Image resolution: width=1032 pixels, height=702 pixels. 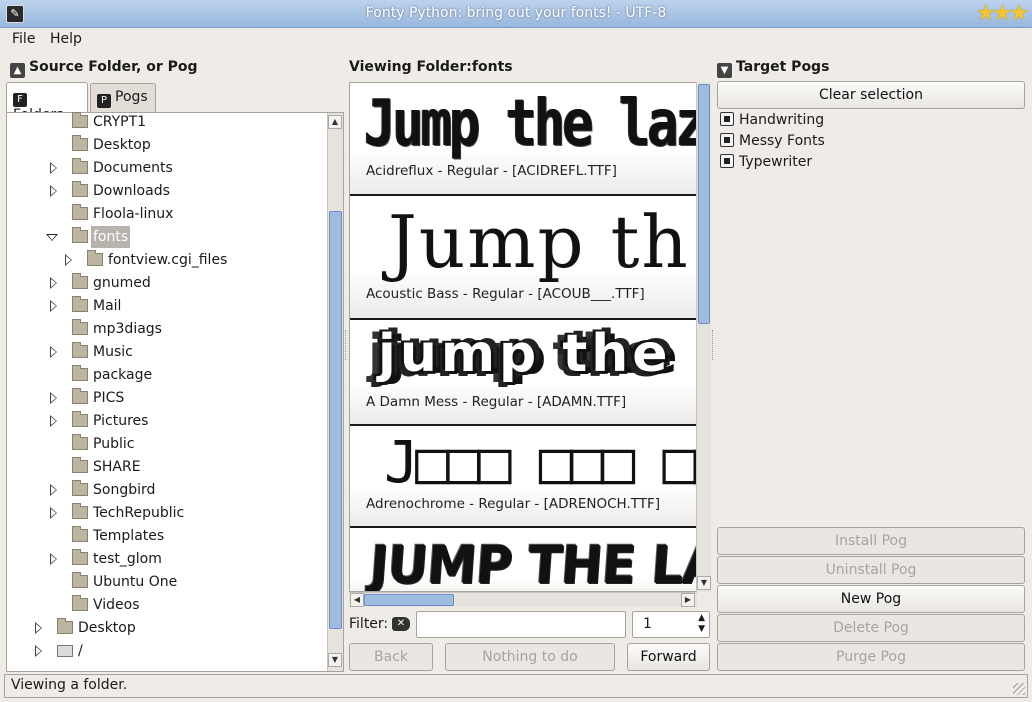 I want to click on install-pog-button: Install Pog, so click(x=871, y=541).